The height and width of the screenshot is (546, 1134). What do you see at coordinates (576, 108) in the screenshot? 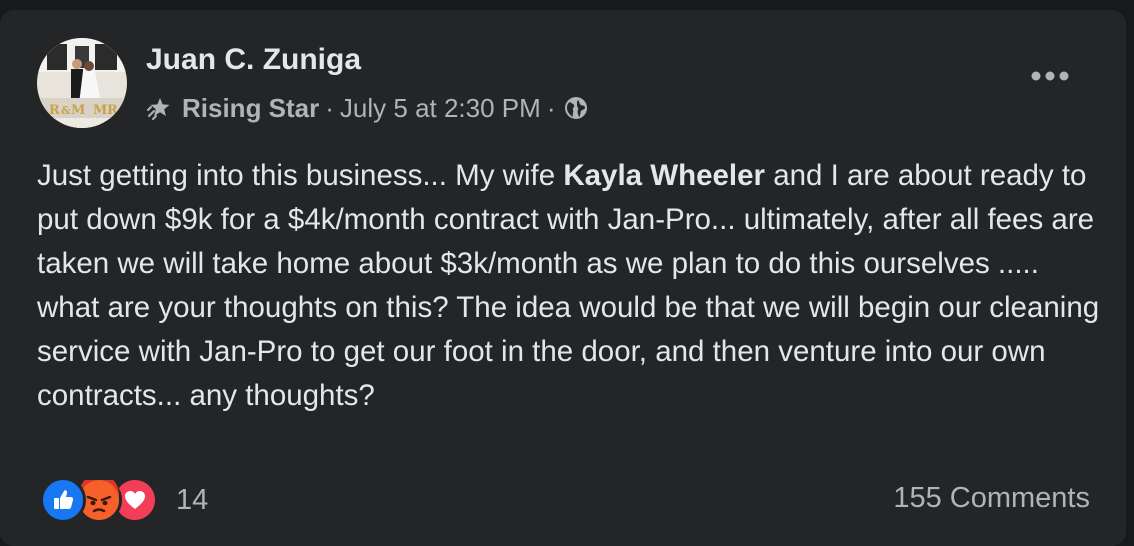
I see `globe-icon` at bounding box center [576, 108].